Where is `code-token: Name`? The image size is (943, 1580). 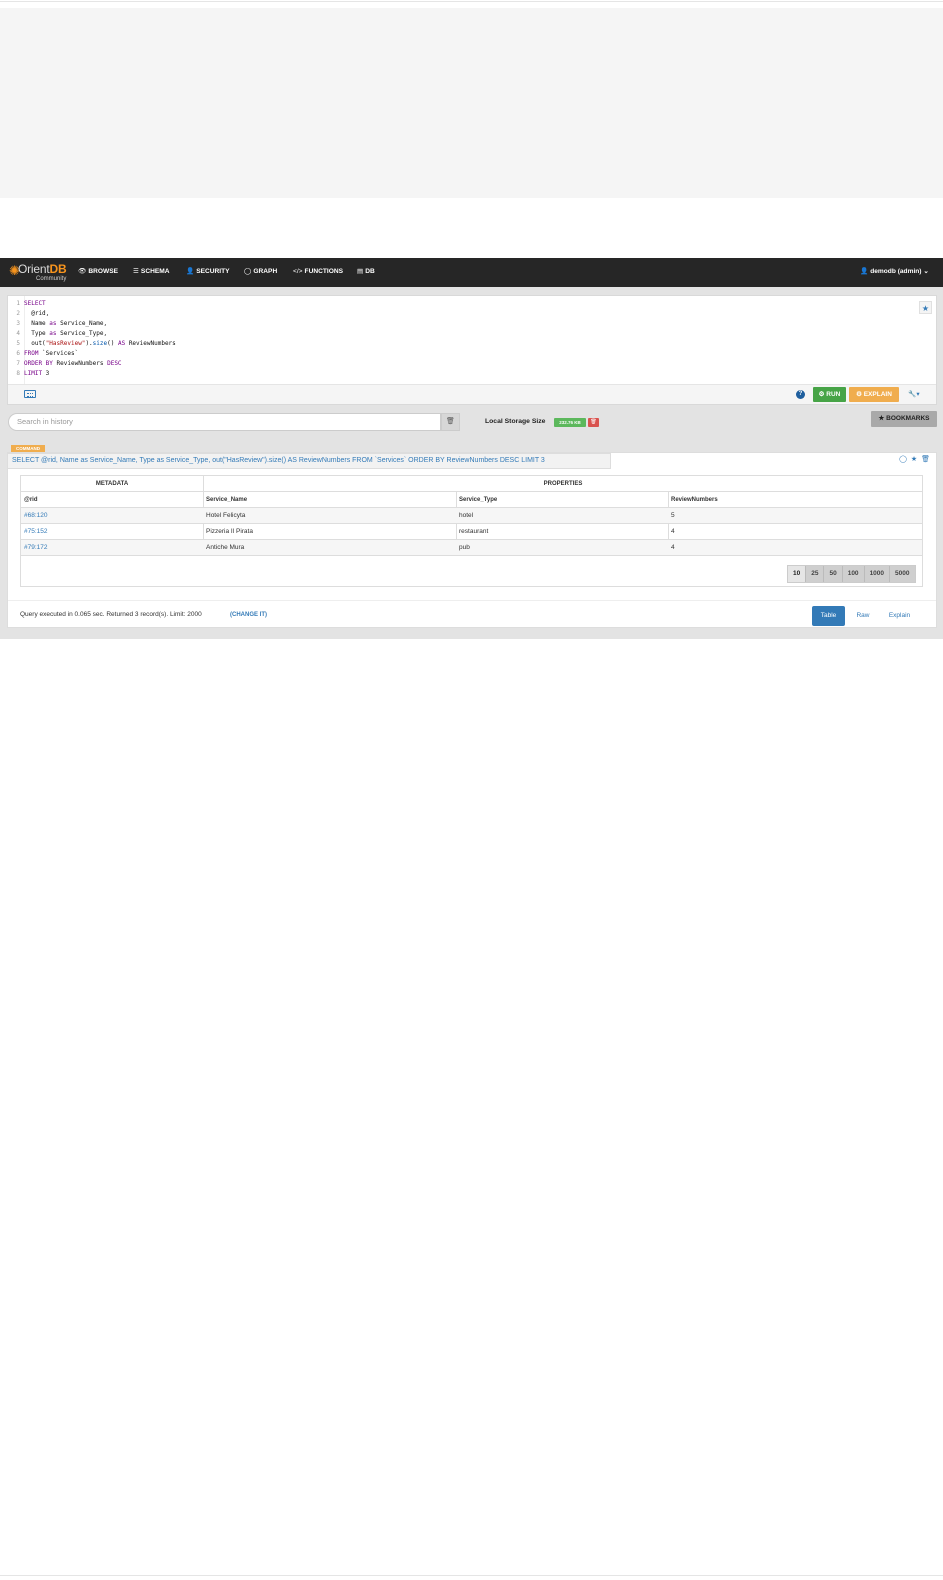 code-token: Name is located at coordinates (37, 323).